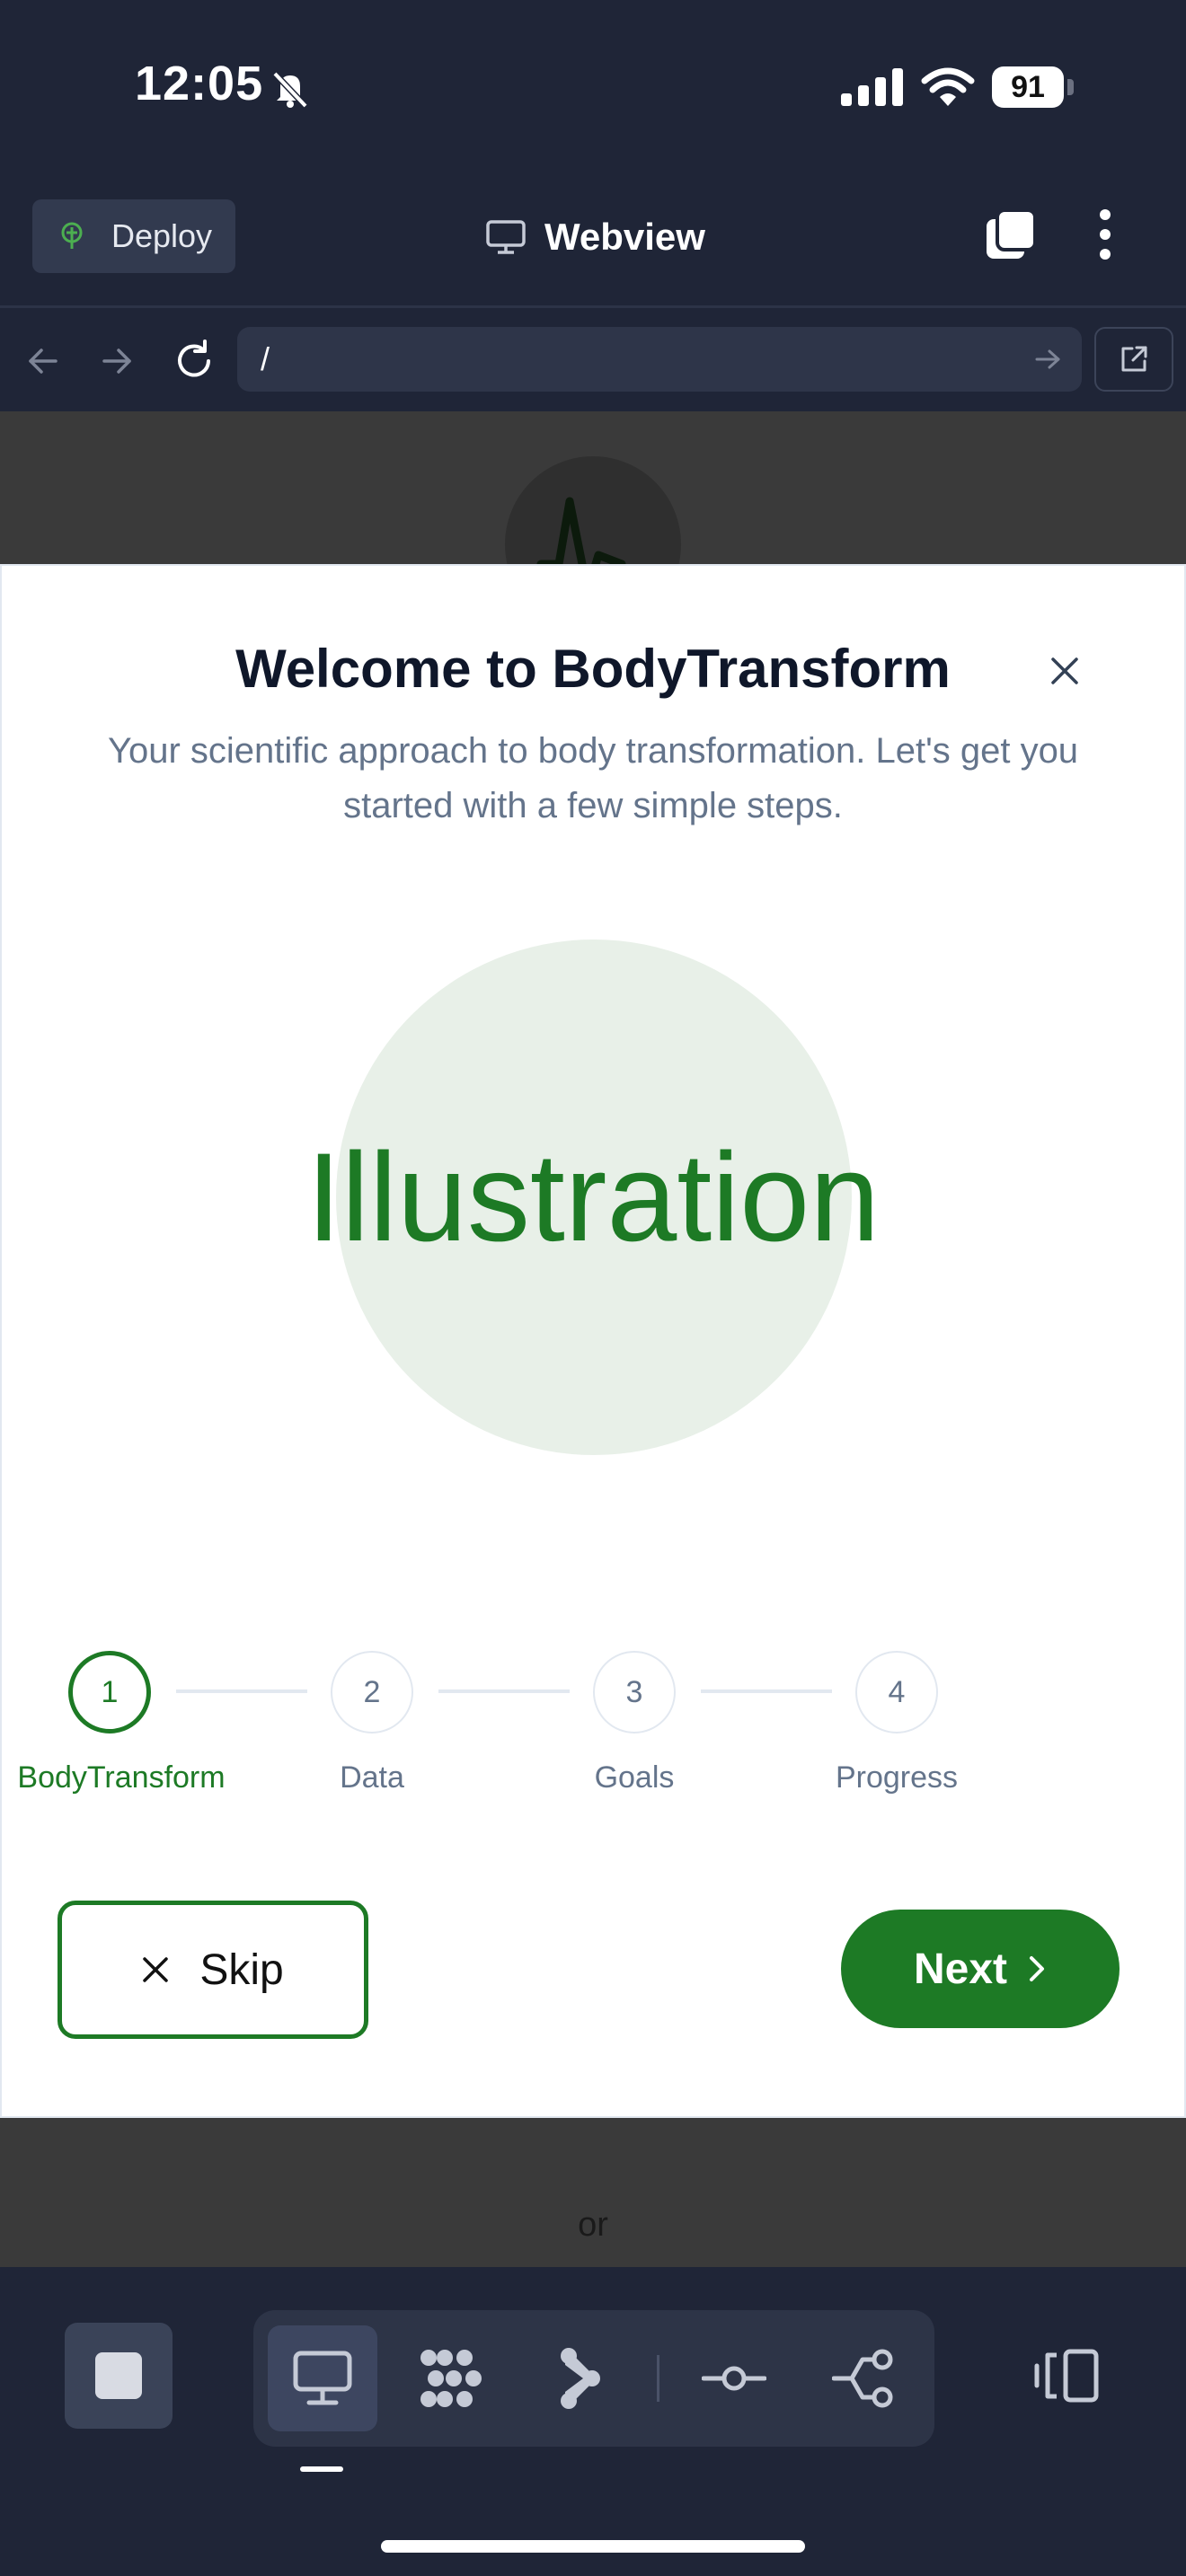 Image resolution: width=1186 pixels, height=2576 pixels. I want to click on grid-view-button, so click(452, 2378).